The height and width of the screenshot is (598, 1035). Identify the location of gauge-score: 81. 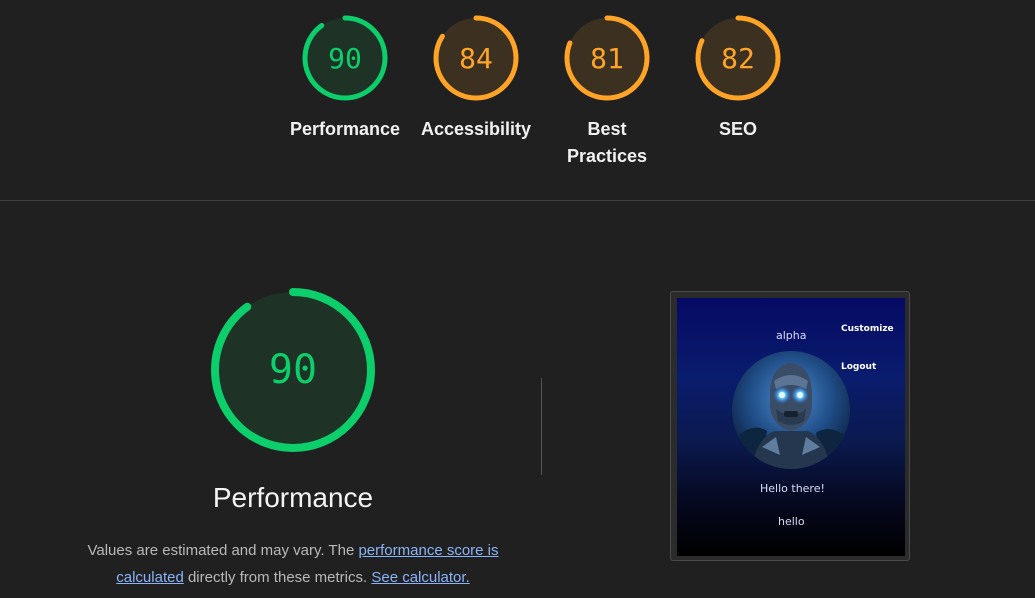
(607, 58).